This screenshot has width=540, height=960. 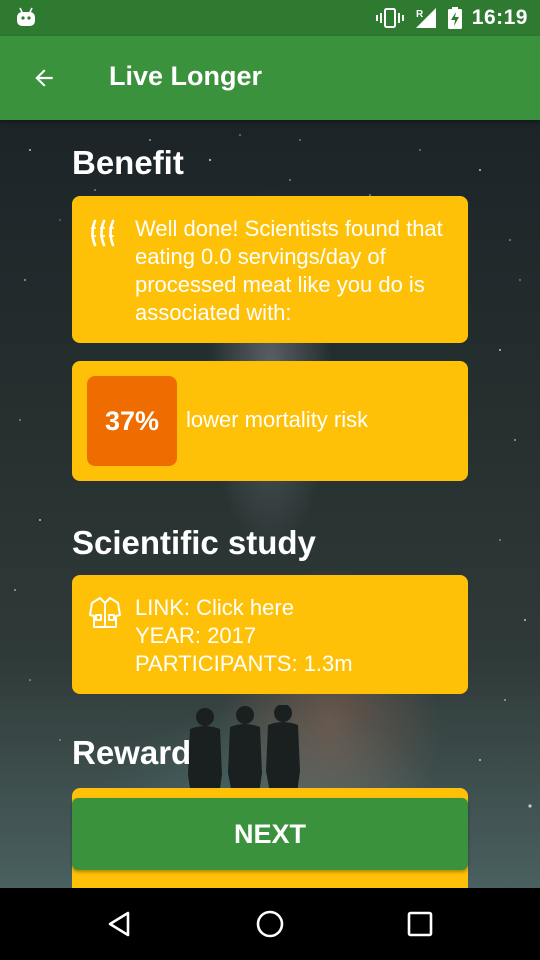 I want to click on navigation-bar, so click(x=270, y=924).